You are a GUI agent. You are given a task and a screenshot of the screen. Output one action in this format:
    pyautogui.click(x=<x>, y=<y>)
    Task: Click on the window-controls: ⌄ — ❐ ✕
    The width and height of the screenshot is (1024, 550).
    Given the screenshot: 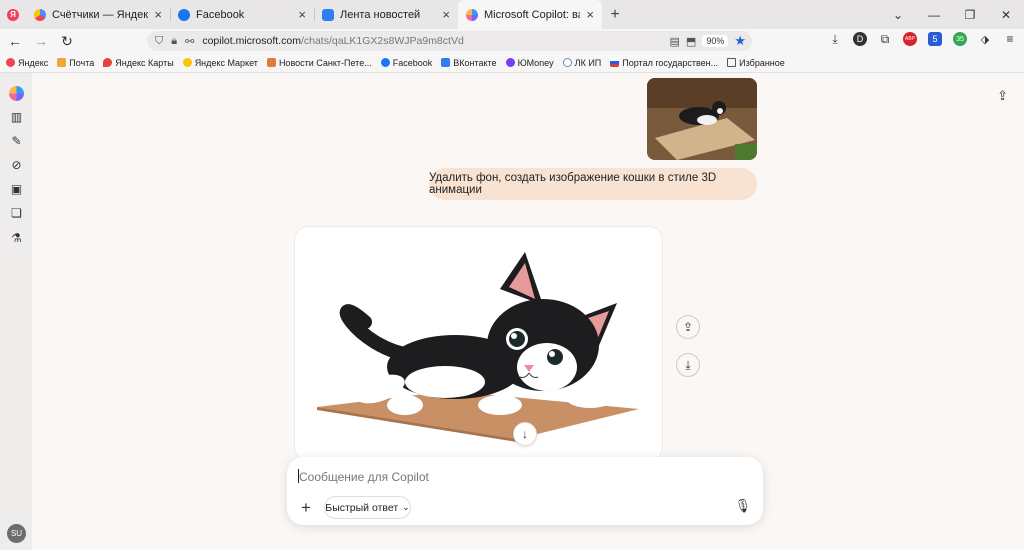 What is the action you would take?
    pyautogui.click(x=952, y=14)
    